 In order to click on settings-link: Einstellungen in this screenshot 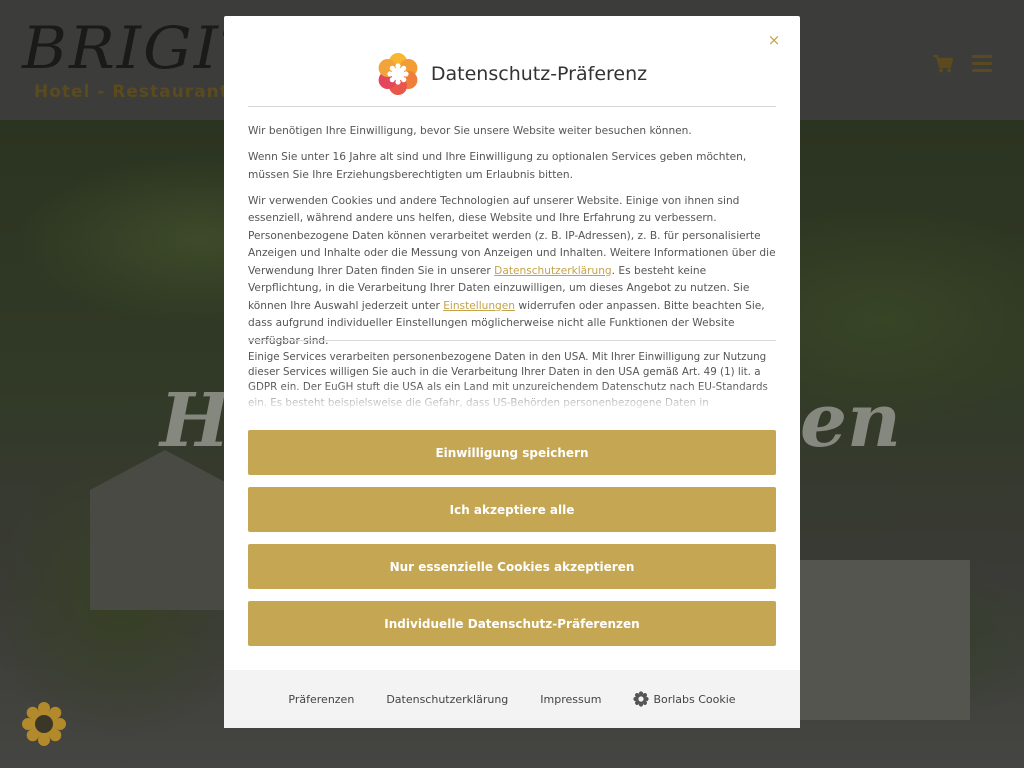, I will do `click(479, 306)`.